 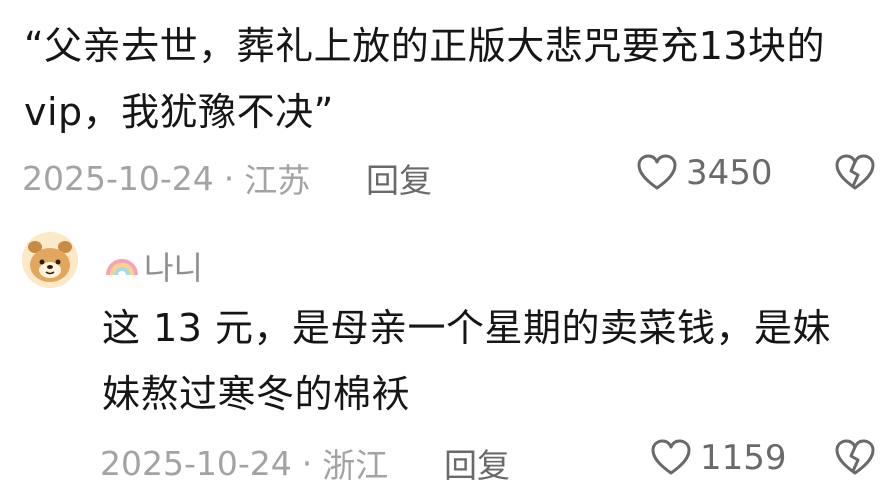 I want to click on comment-1-reply-button: 回复, so click(x=399, y=178).